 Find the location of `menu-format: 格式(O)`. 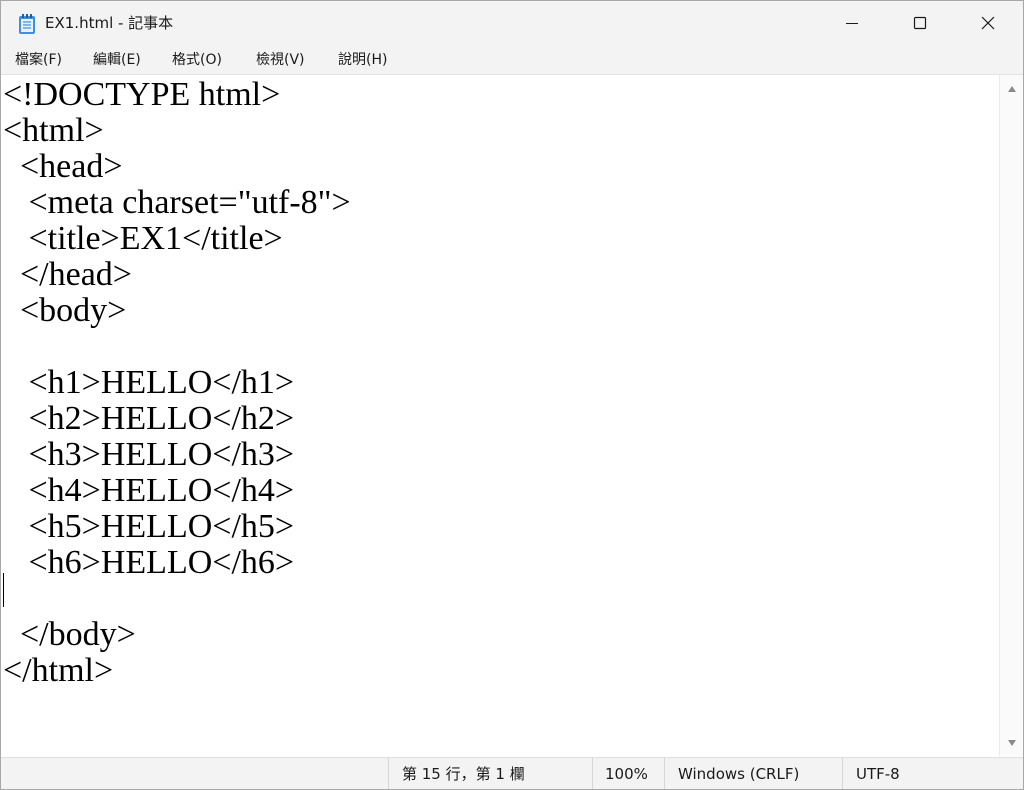

menu-format: 格式(O) is located at coordinates (197, 60).